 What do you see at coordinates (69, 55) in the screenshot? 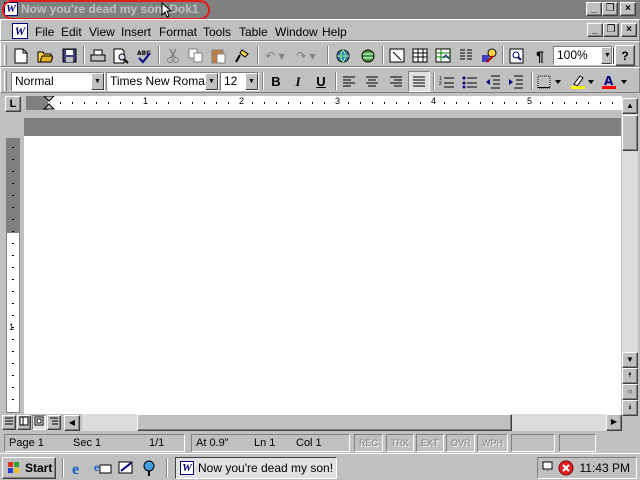
I see `save-disk-icon` at bounding box center [69, 55].